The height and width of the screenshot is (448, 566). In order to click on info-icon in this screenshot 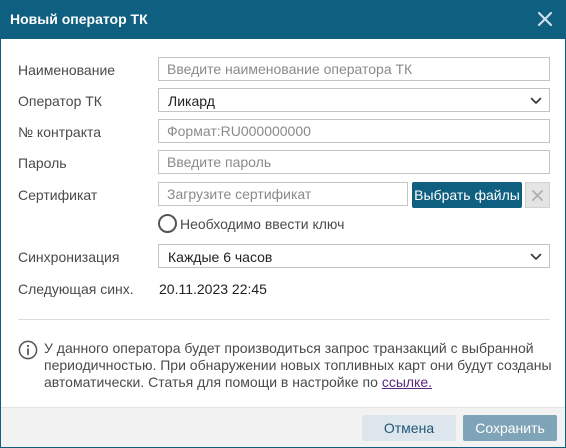, I will do `click(28, 350)`.